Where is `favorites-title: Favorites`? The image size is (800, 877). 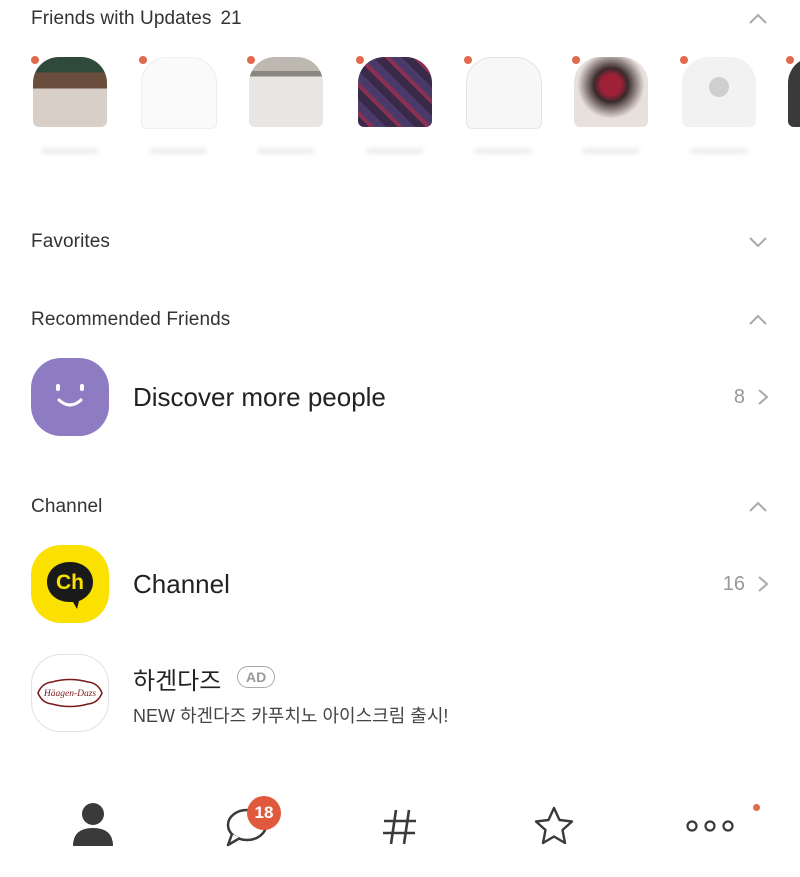
favorites-title: Favorites is located at coordinates (71, 241).